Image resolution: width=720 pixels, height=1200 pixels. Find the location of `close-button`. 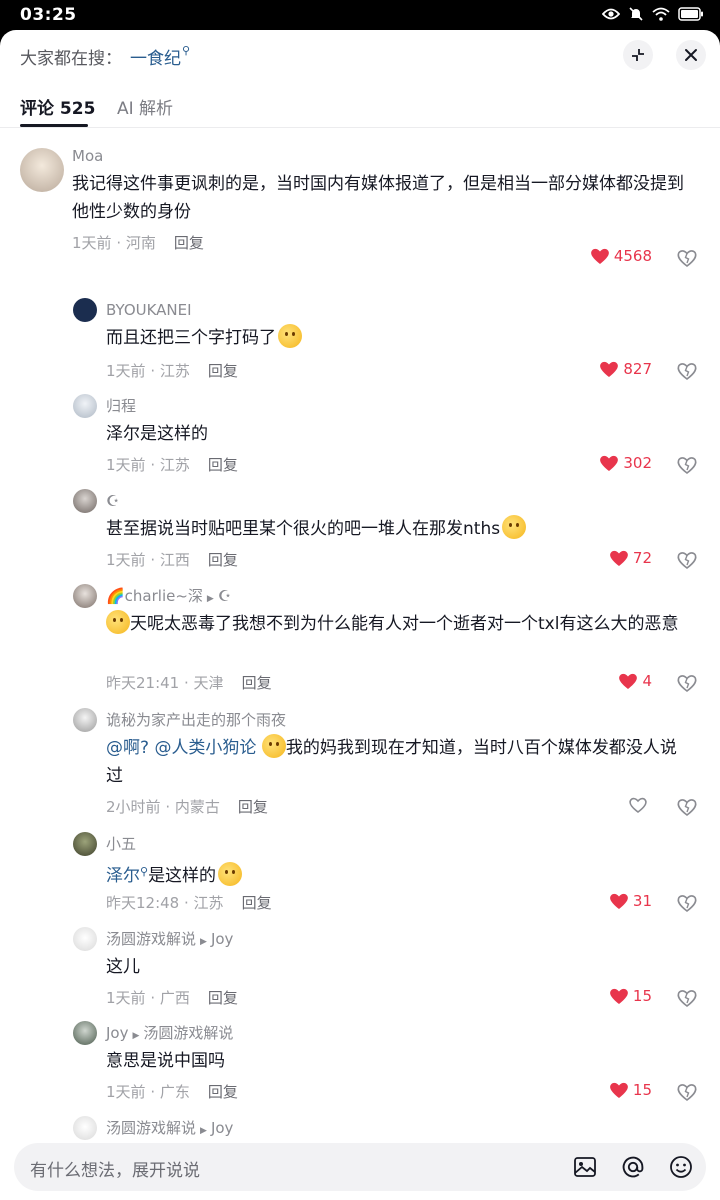

close-button is located at coordinates (691, 55).